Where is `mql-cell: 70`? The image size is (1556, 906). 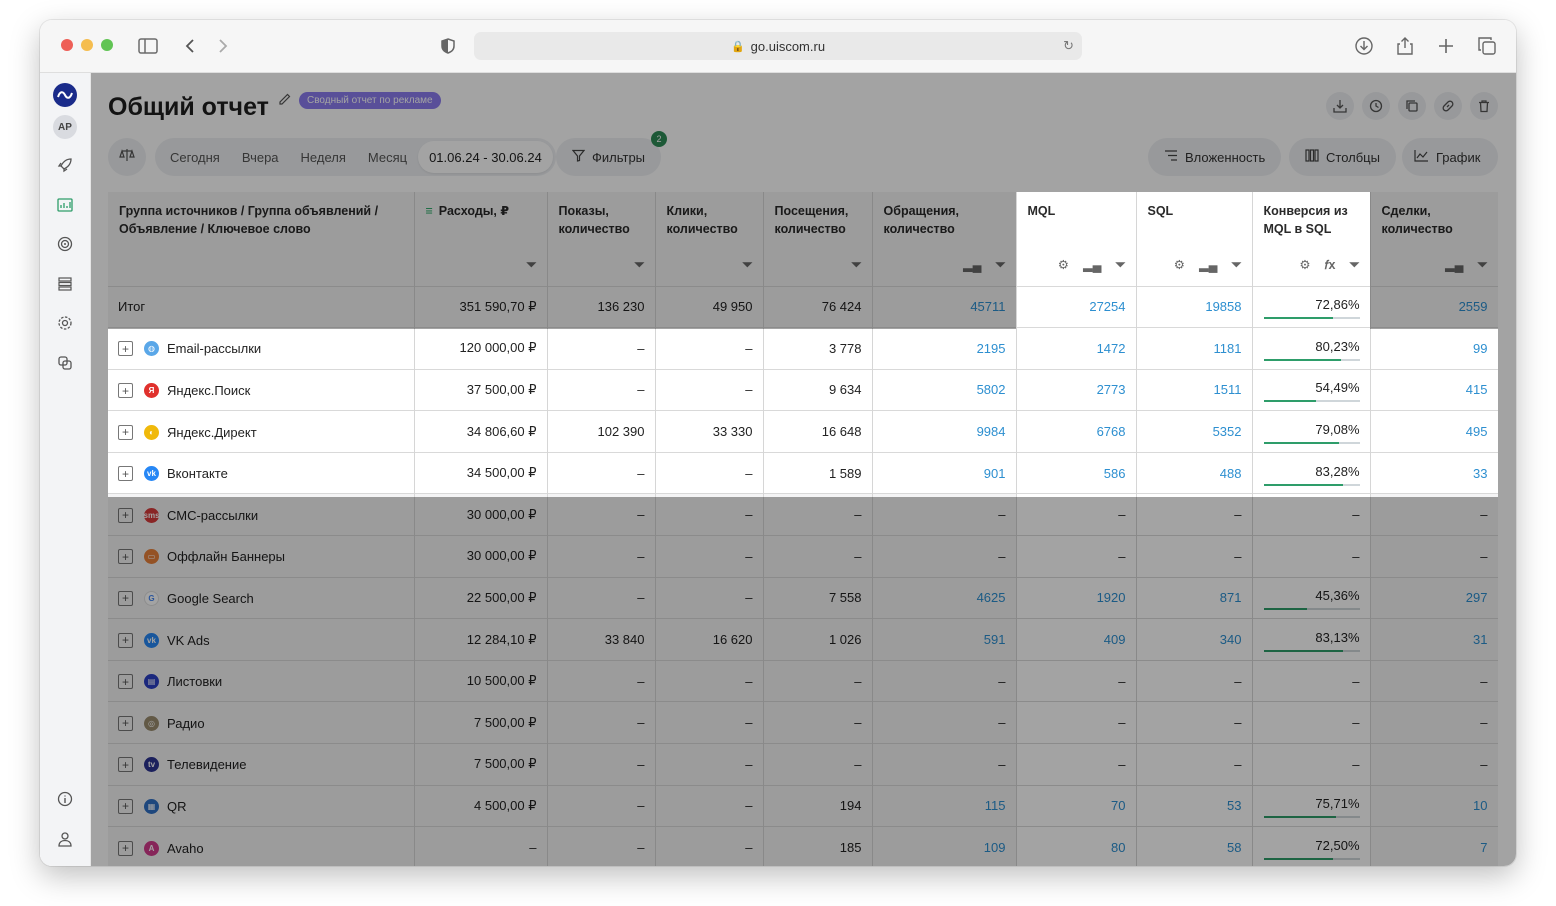
mql-cell: 70 is located at coordinates (1076, 805).